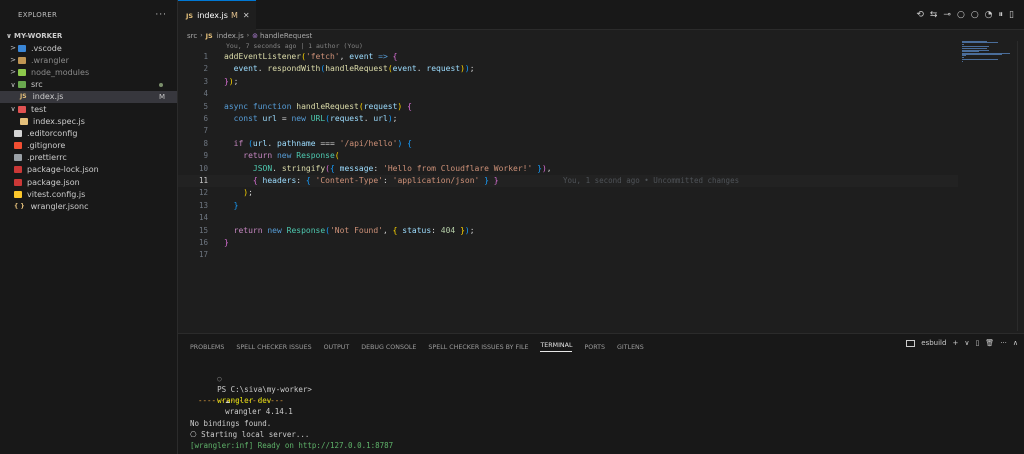 This screenshot has width=1024, height=454. Describe the element at coordinates (1001, 15) in the screenshot. I see `pause-icon: ⏸` at that location.